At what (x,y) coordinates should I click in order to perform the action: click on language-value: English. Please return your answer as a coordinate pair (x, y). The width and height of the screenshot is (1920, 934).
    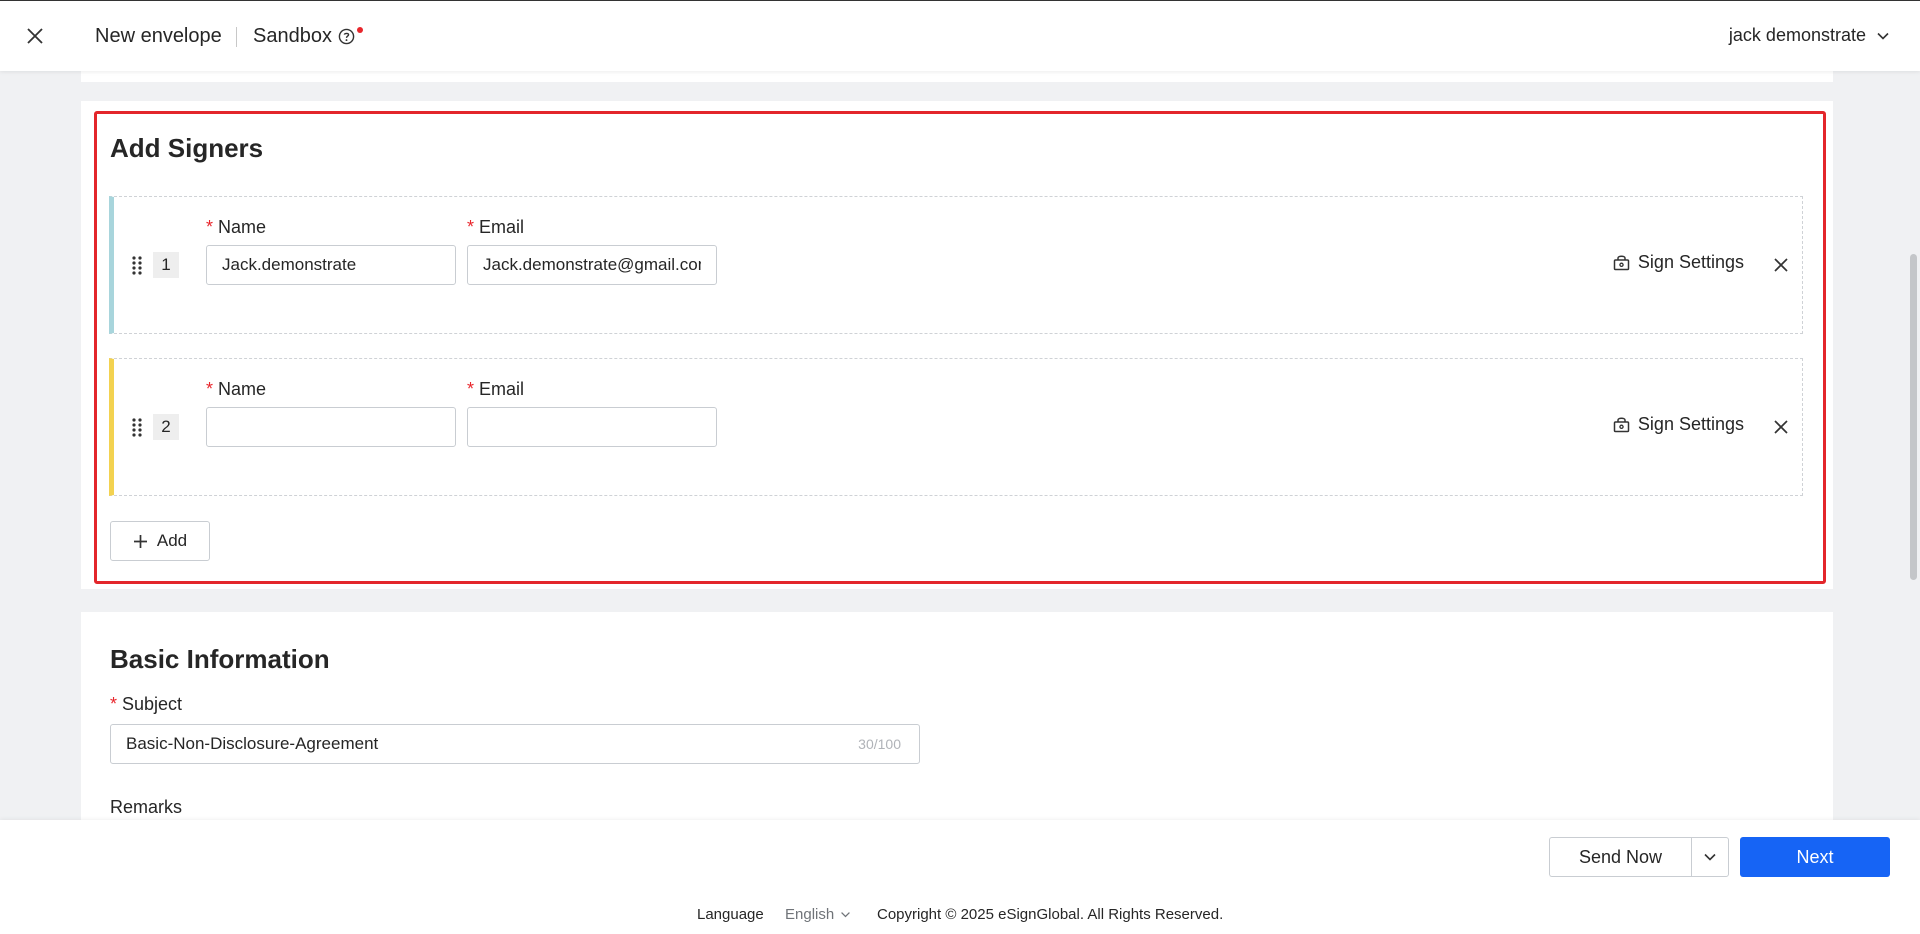
    Looking at the image, I should click on (810, 914).